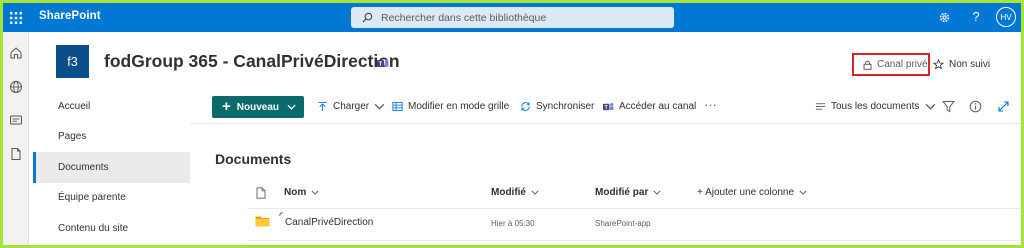  I want to click on upload-icon, so click(322, 106).